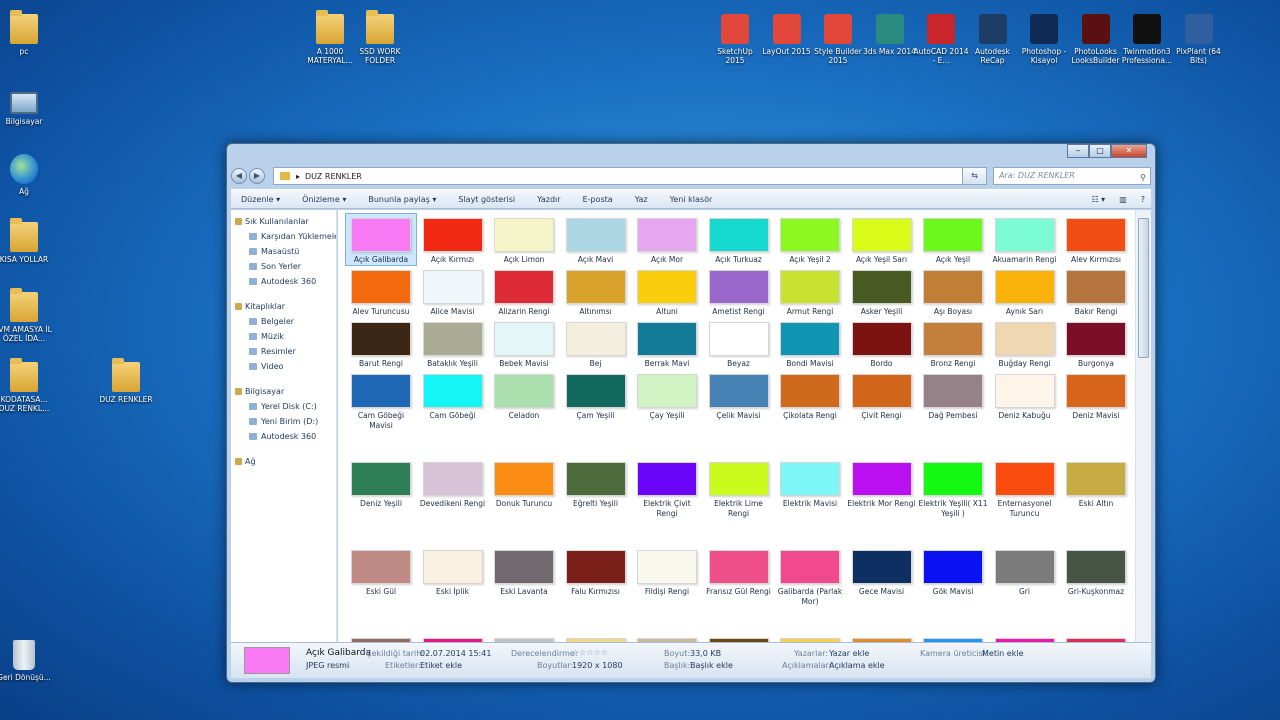  What do you see at coordinates (1199, 39) in the screenshot?
I see `desktop-app-shortcut: PixPlant (64 Bits)` at bounding box center [1199, 39].